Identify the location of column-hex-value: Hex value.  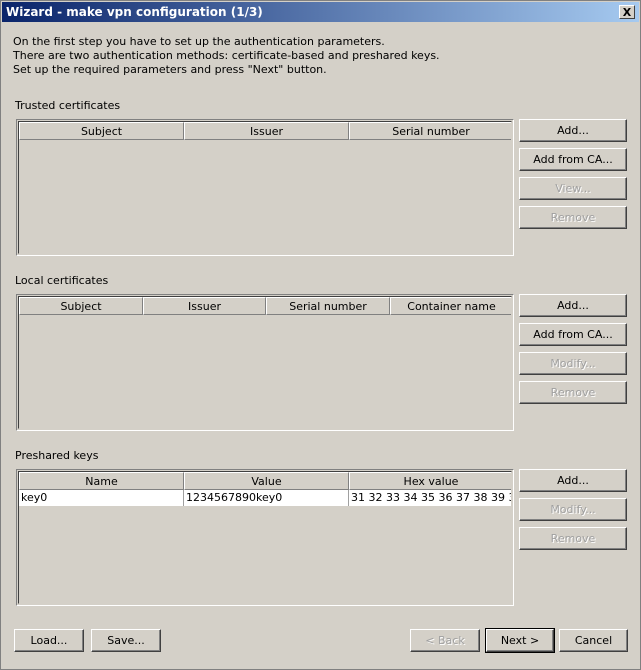
(430, 481).